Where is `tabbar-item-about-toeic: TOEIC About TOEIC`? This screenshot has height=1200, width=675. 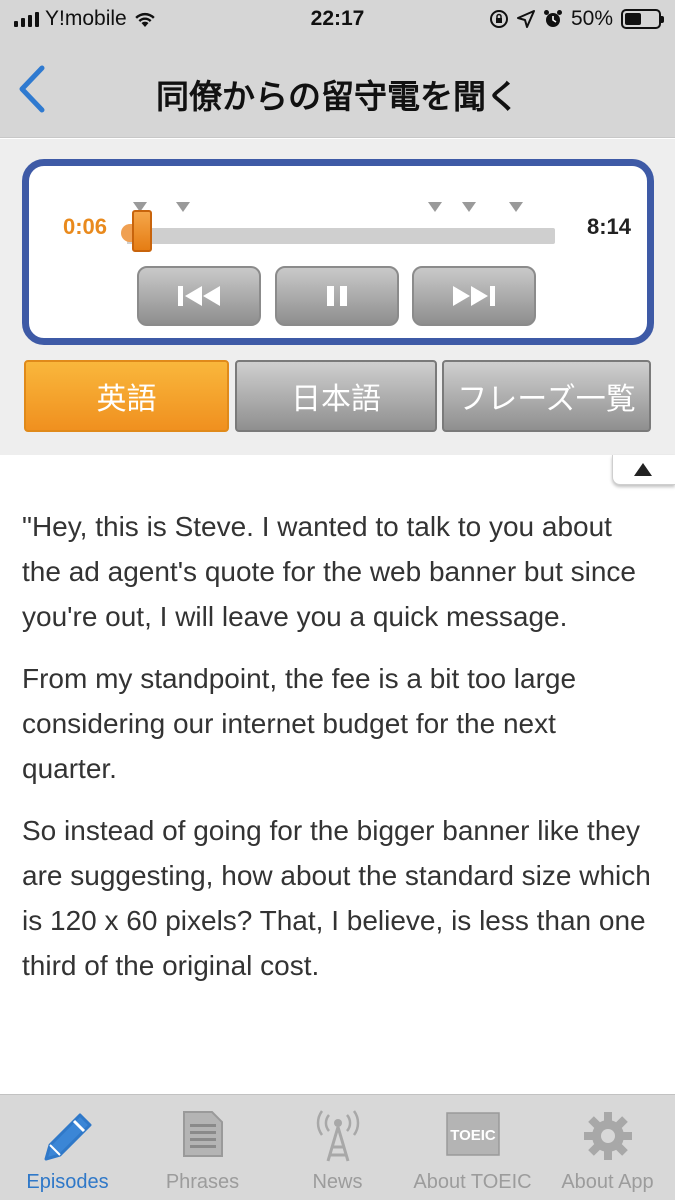 tabbar-item-about-toeic: TOEIC About TOEIC is located at coordinates (472, 1147).